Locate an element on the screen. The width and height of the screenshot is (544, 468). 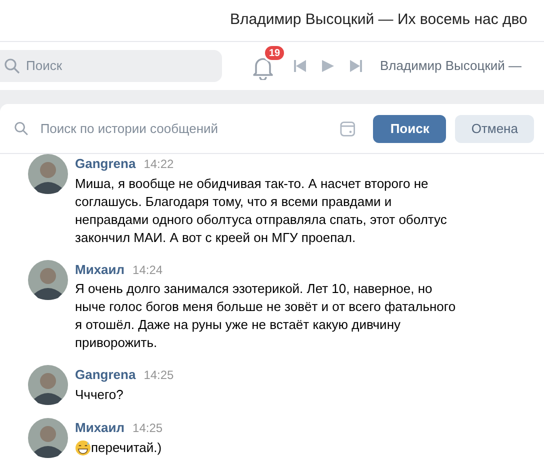
message-text: Миша, я вообще не обидчивая так-то. А насчет второго не соглашусь. Благодаря тому, что я всеми правдами и неправдами одного оболтуса отправляла спать, этот оболтус закончил МАИ. А вот с креей он МГУ проепал. is located at coordinates (261, 210).